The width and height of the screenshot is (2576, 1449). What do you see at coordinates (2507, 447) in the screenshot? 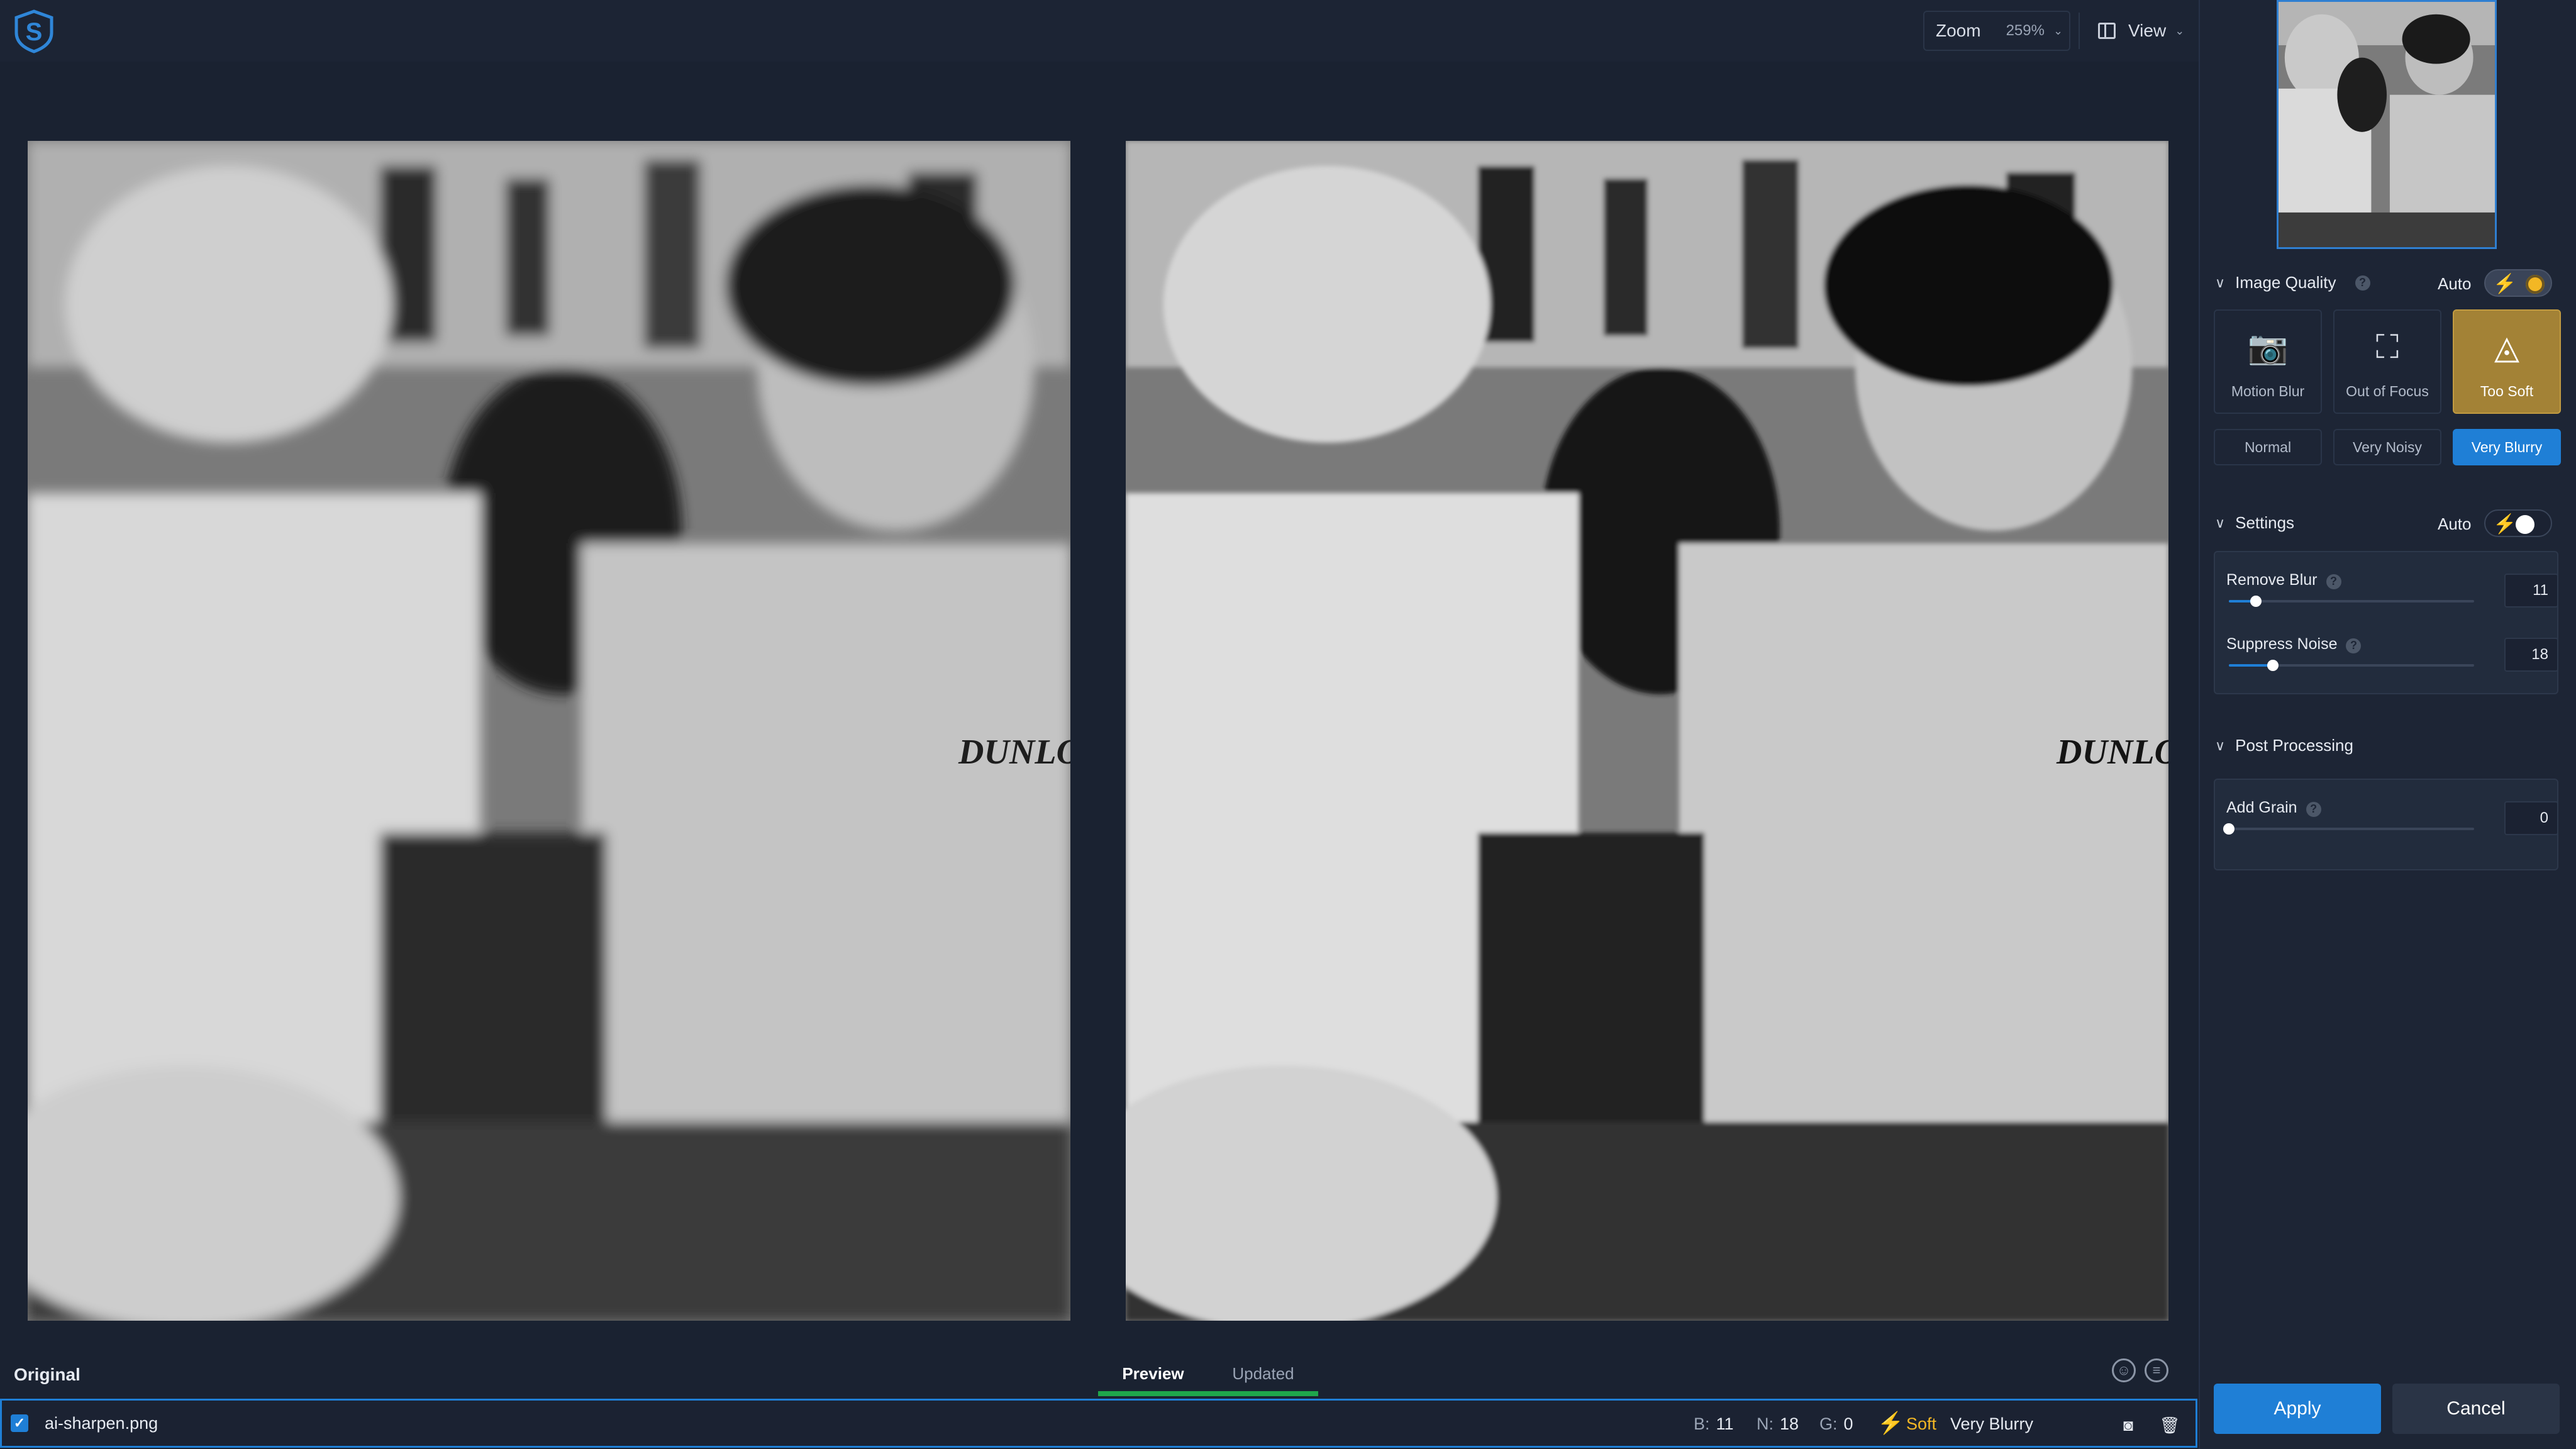
I see `level-very-blurry-button: Very Blurry` at bounding box center [2507, 447].